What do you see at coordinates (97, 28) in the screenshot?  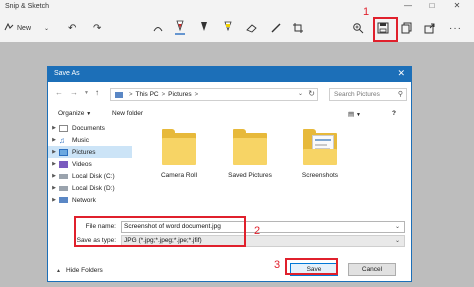 I see `redo-icon: ↷` at bounding box center [97, 28].